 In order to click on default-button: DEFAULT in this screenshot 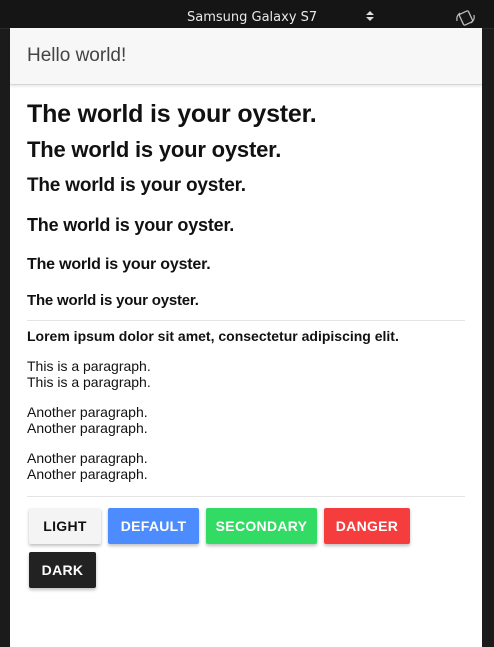, I will do `click(153, 526)`.